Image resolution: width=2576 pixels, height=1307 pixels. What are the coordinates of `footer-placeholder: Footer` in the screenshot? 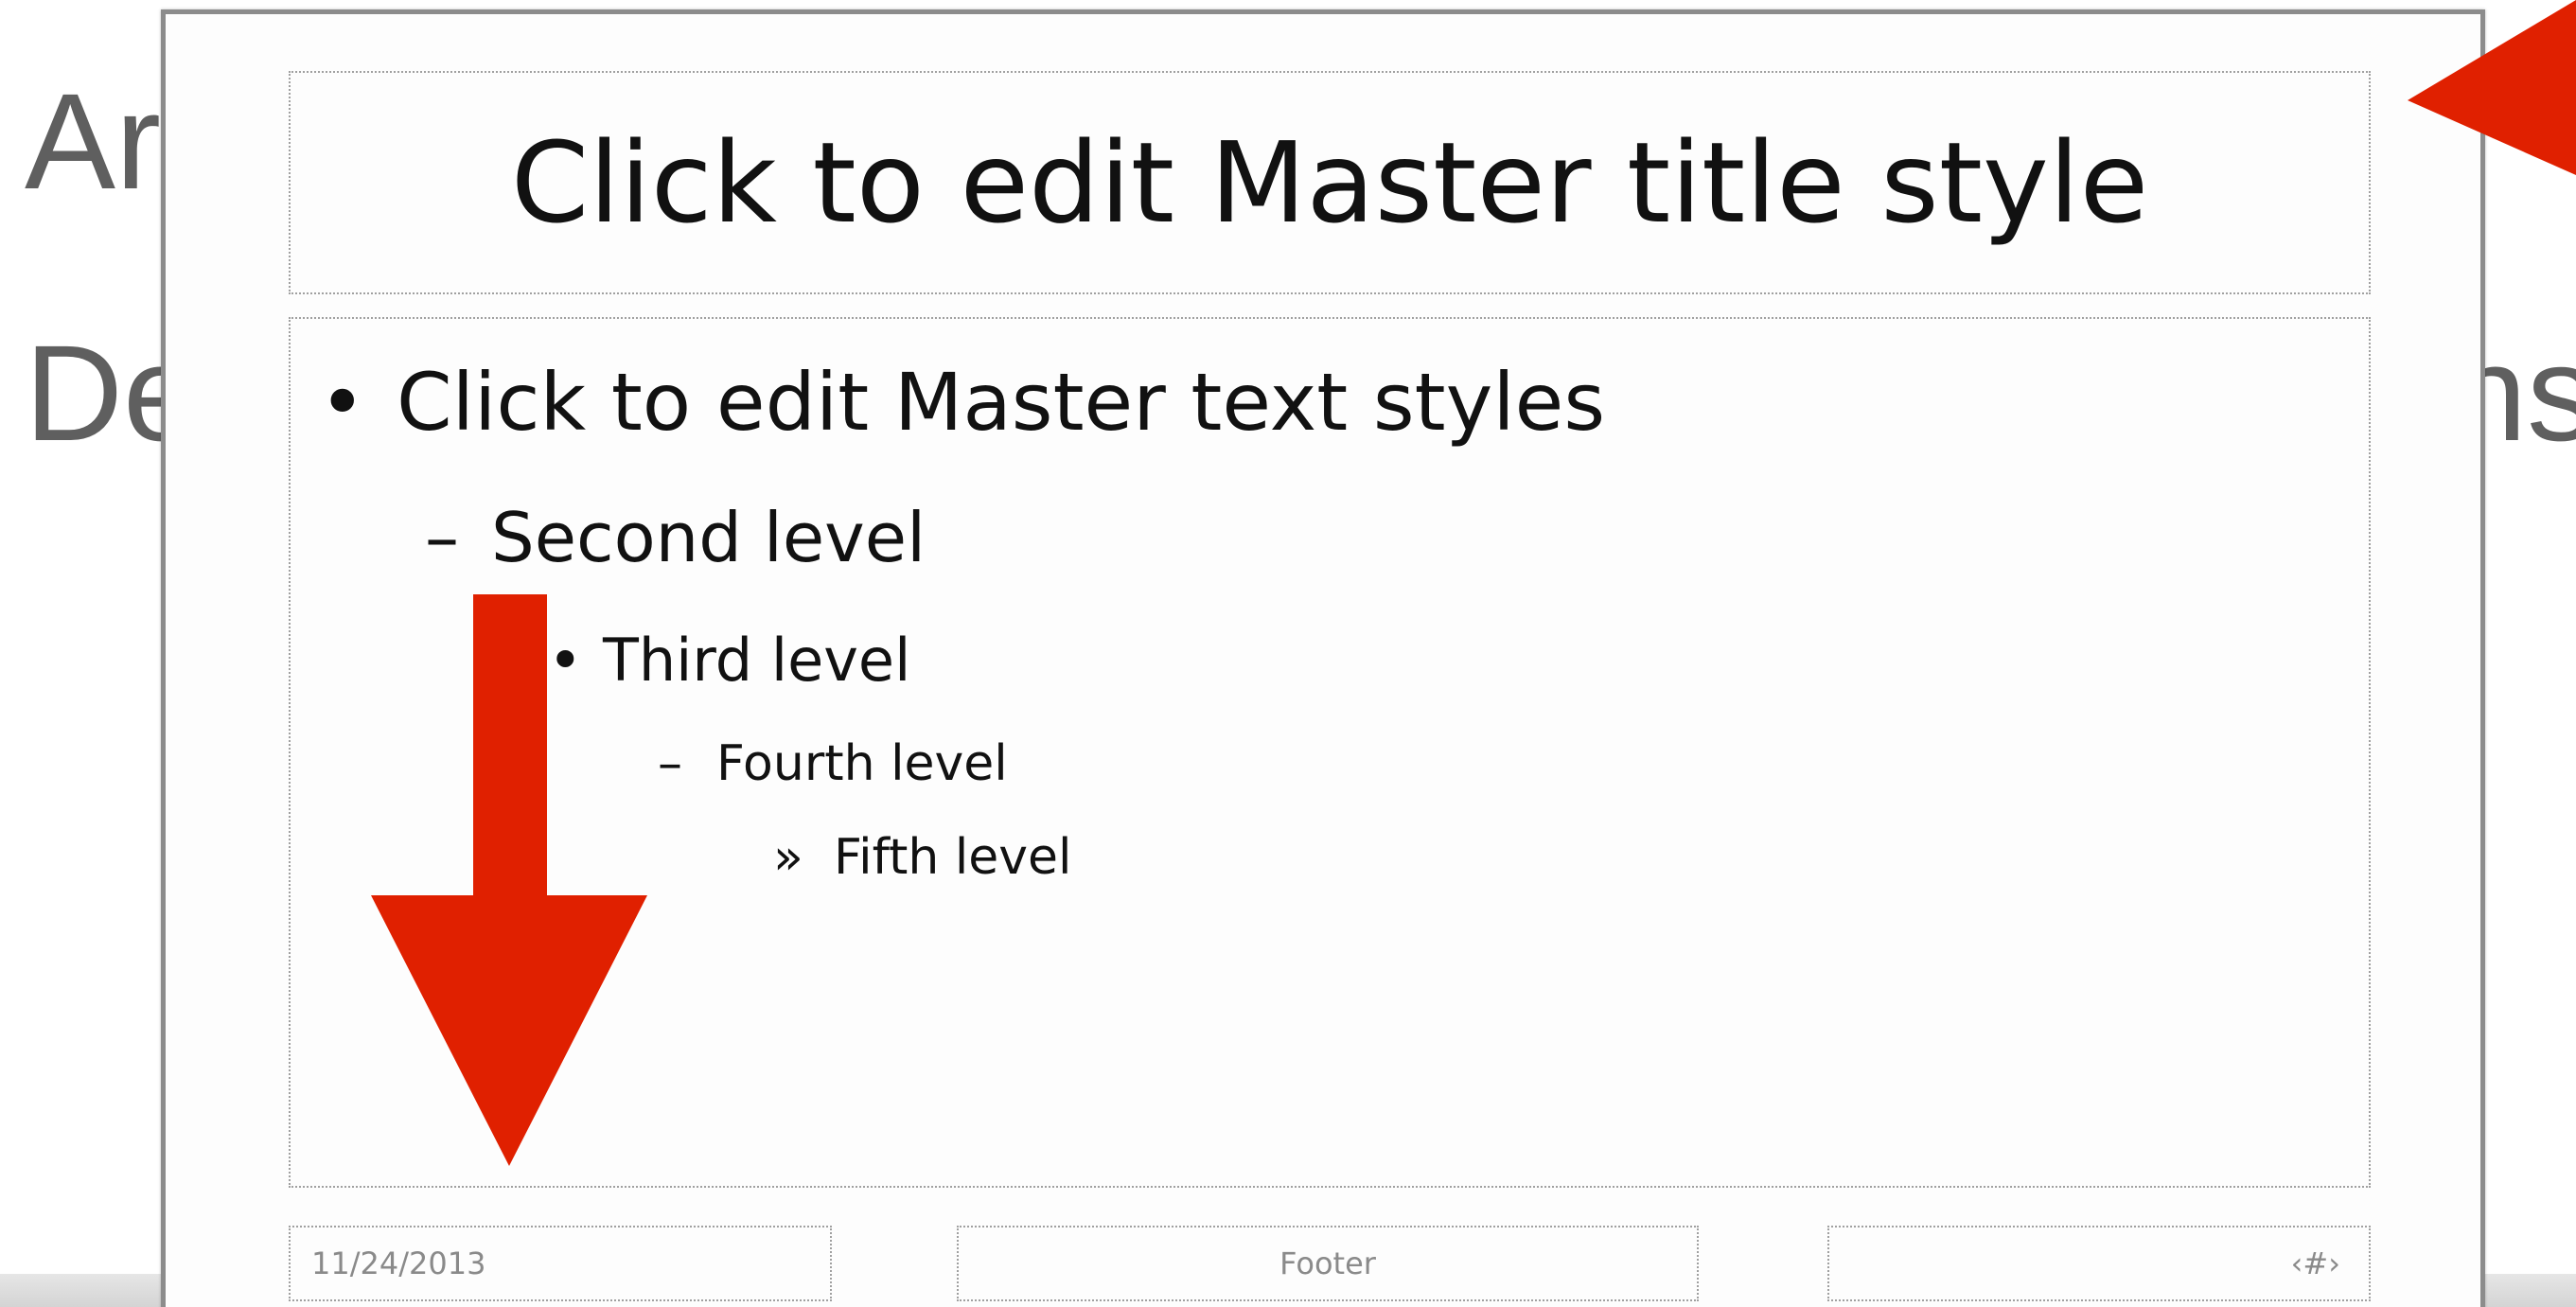 It's located at (1328, 1263).